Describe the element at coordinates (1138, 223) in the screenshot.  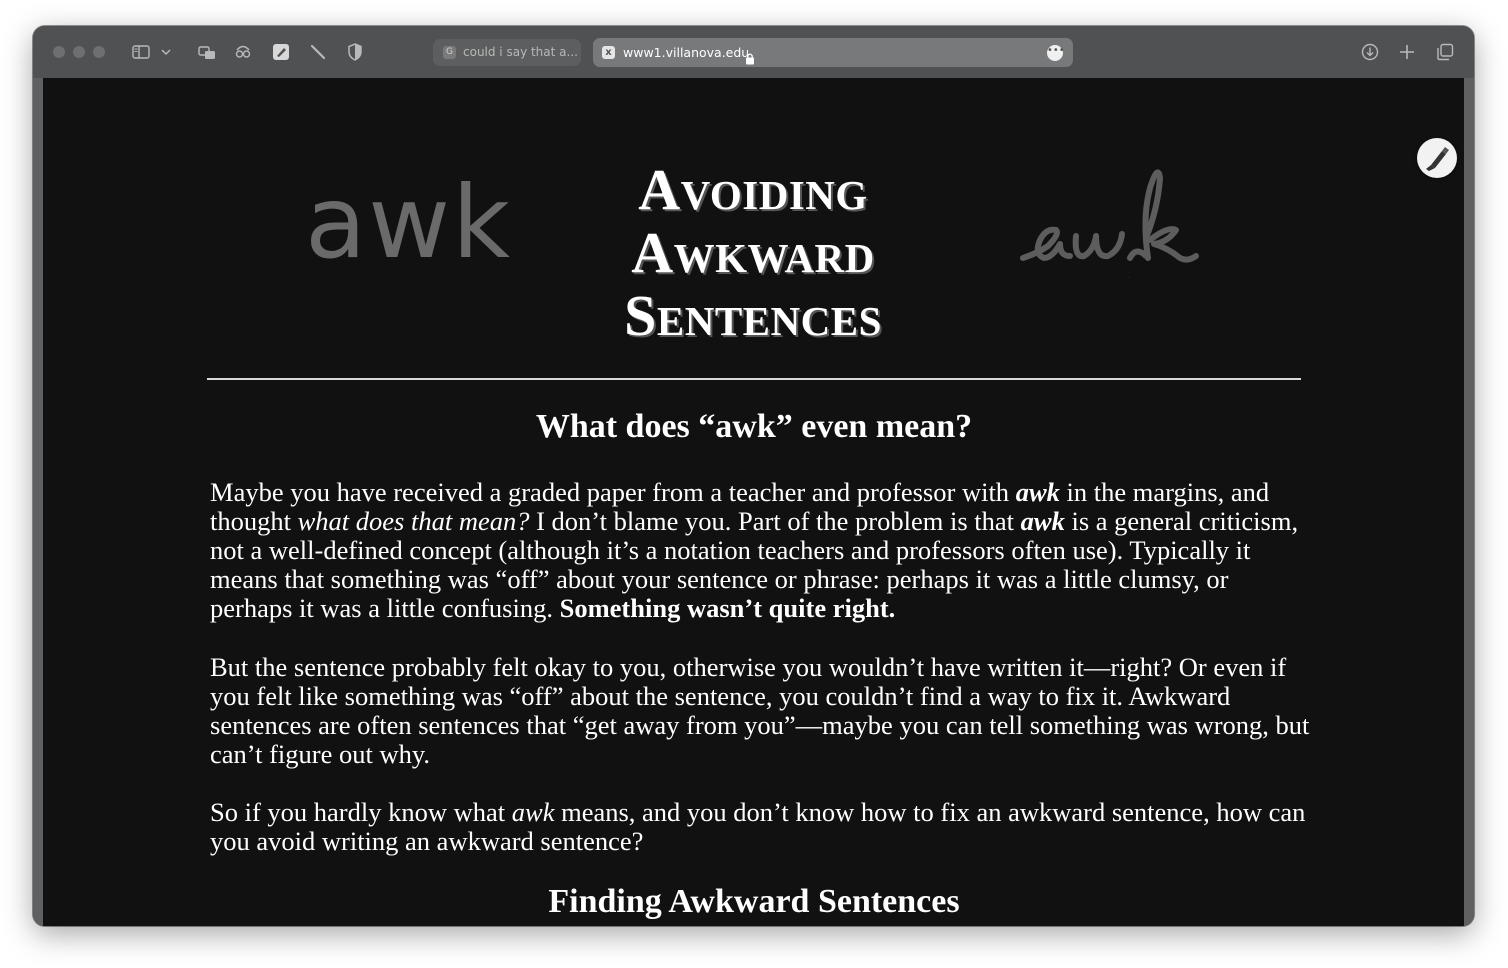
I see `awk-logo-right-handwritten: awk` at that location.